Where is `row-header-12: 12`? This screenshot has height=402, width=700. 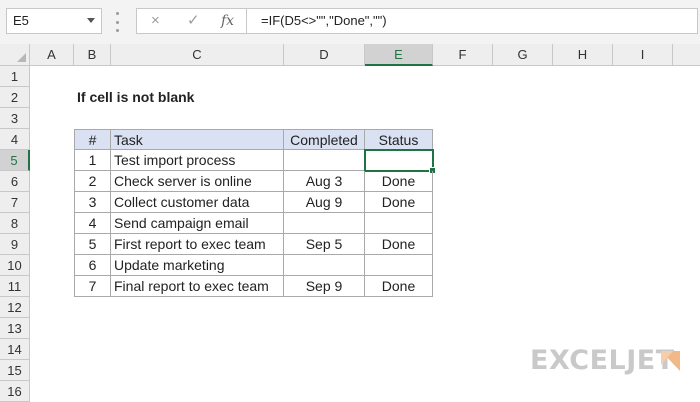 row-header-12: 12 is located at coordinates (15, 307).